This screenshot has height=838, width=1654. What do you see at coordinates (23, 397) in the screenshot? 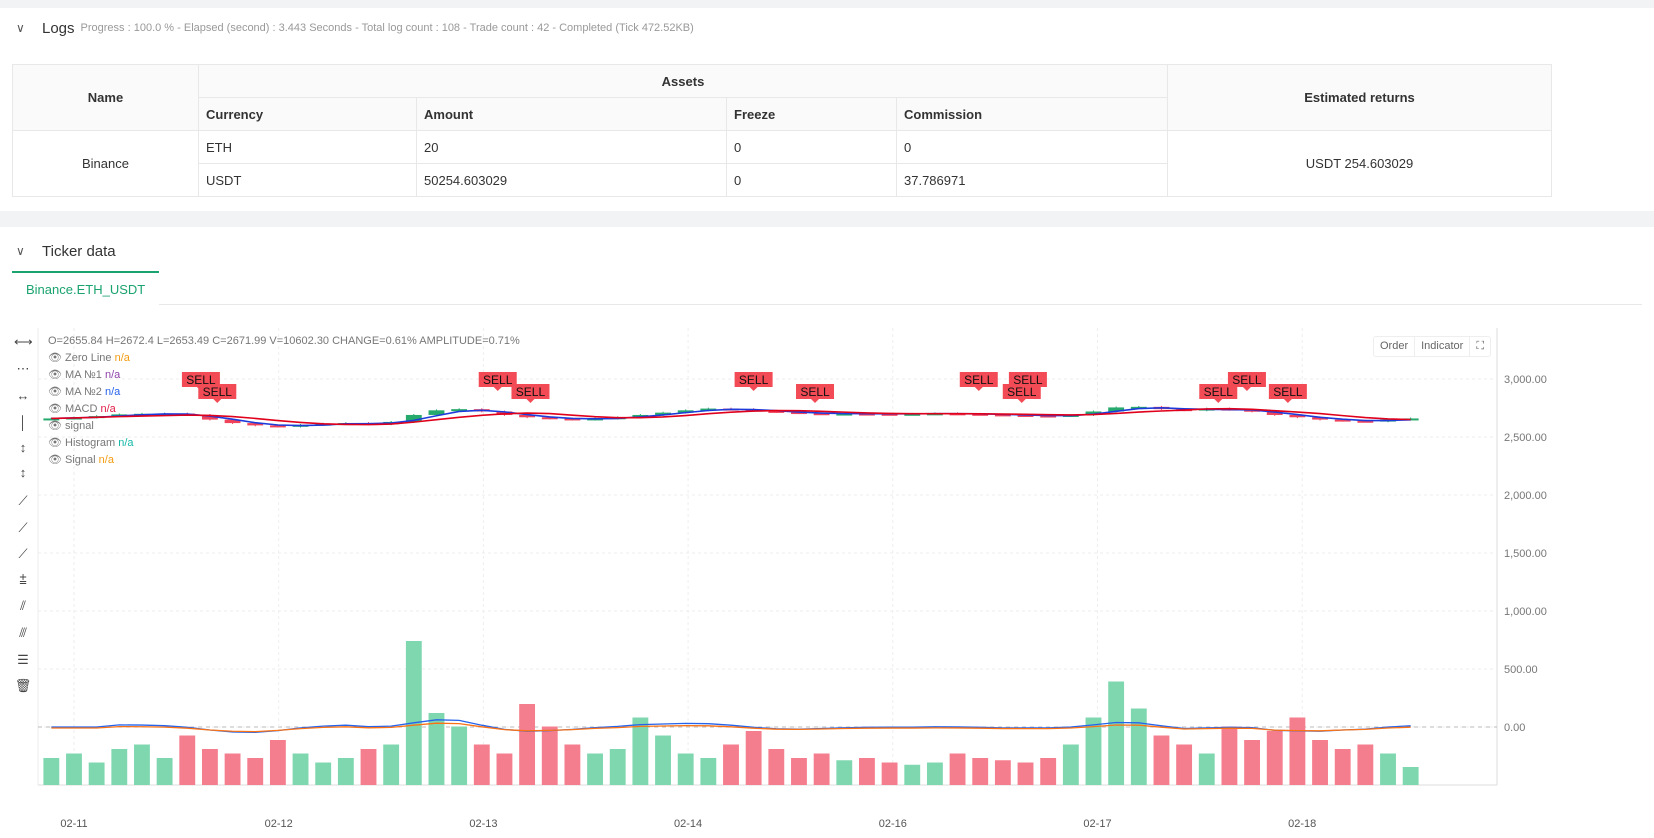
I see `segment-tool-icon: ↔` at bounding box center [23, 397].